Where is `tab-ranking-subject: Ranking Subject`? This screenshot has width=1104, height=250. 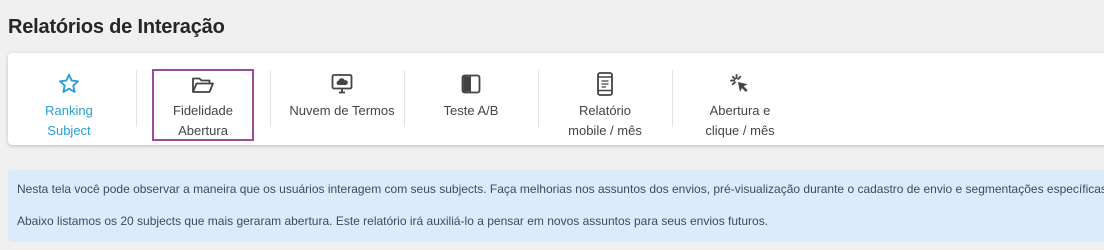
tab-ranking-subject: Ranking Subject is located at coordinates (69, 105).